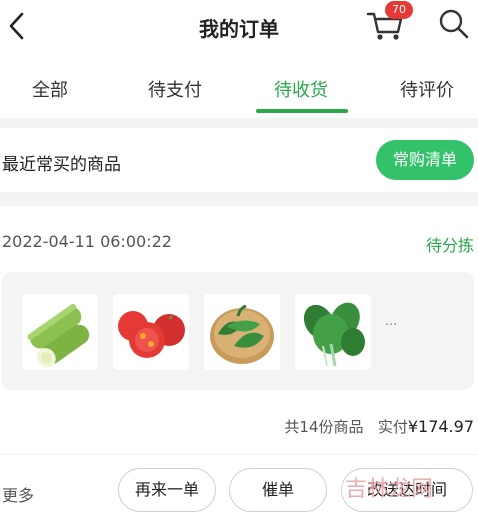 The height and width of the screenshot is (520, 478). Describe the element at coordinates (239, 160) in the screenshot. I see `recent-purchases-bar: 最近常买的商品 常购清单` at that location.